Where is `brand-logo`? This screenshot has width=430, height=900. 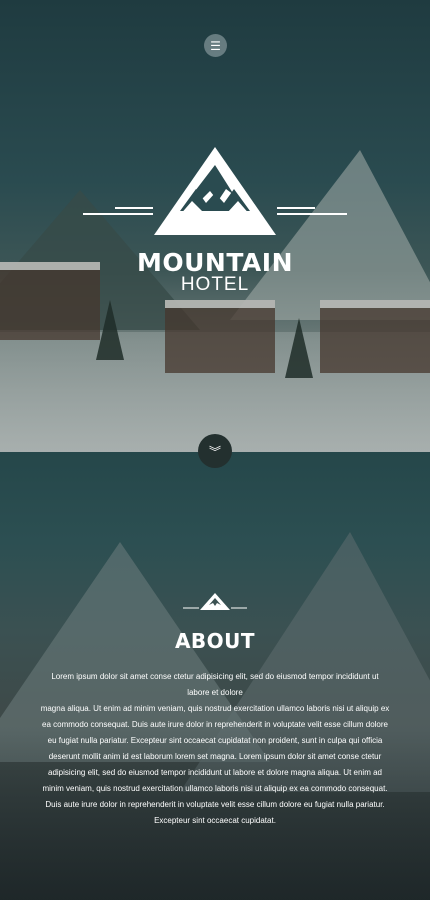 brand-logo is located at coordinates (215, 195).